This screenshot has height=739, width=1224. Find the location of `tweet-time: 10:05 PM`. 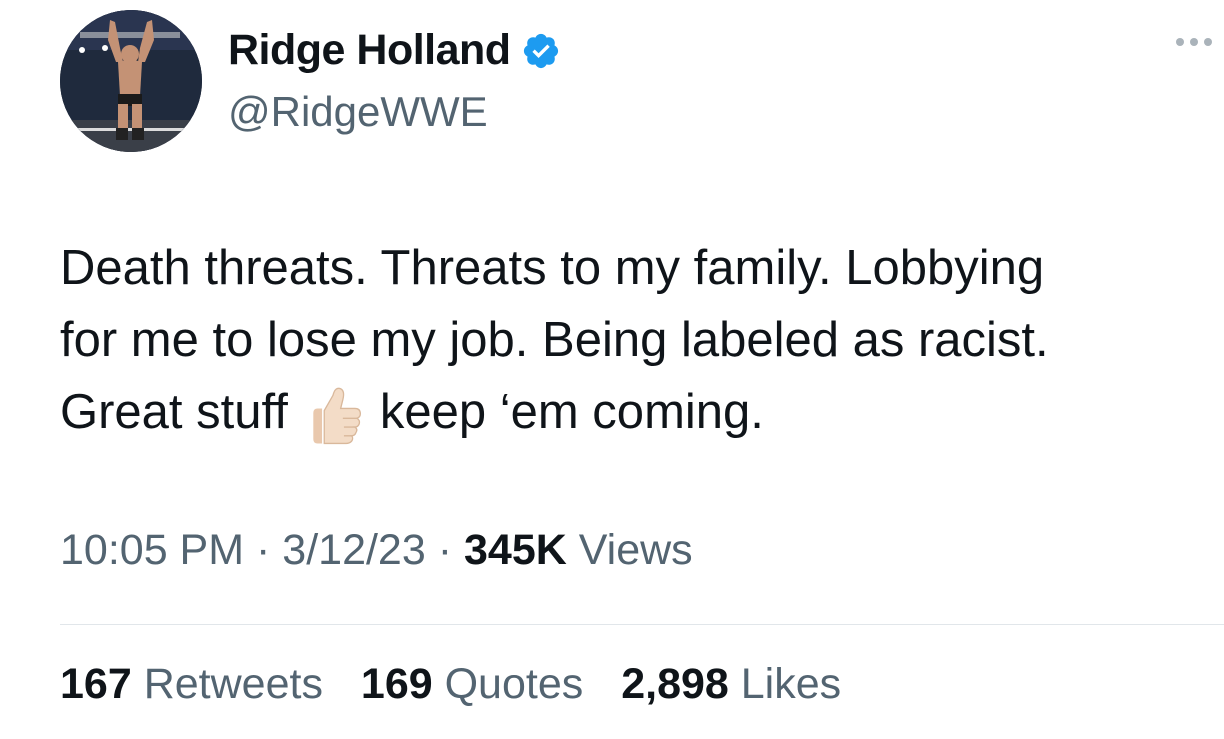

tweet-time: 10:05 PM is located at coordinates (152, 550).